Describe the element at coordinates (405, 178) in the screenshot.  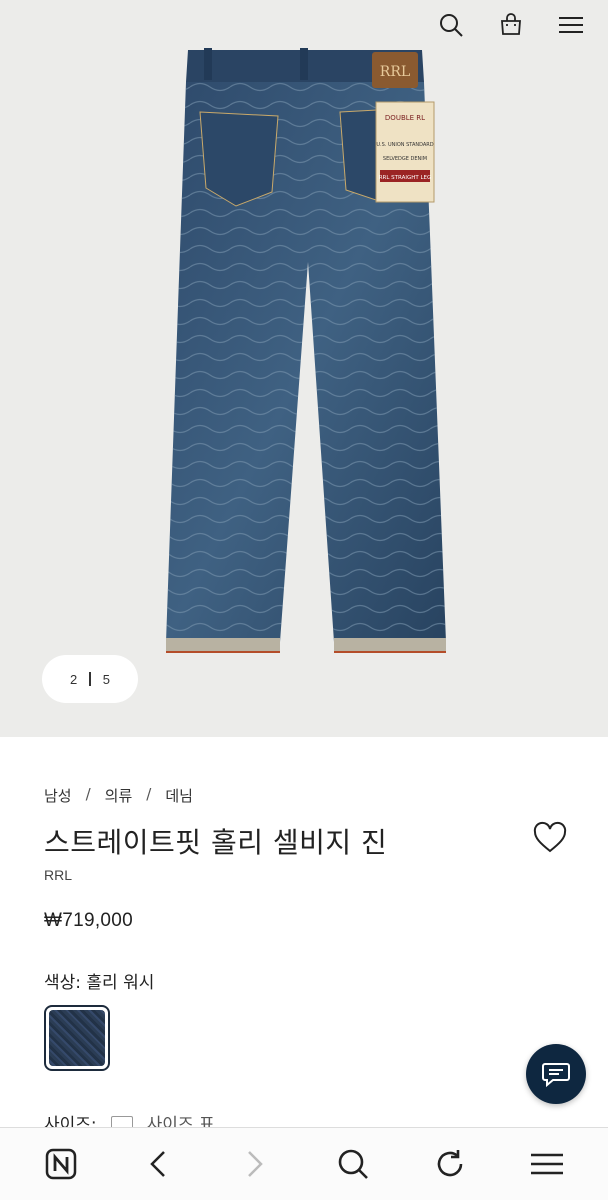
I see `svg-text: RRL STRAIGHT LEG` at that location.